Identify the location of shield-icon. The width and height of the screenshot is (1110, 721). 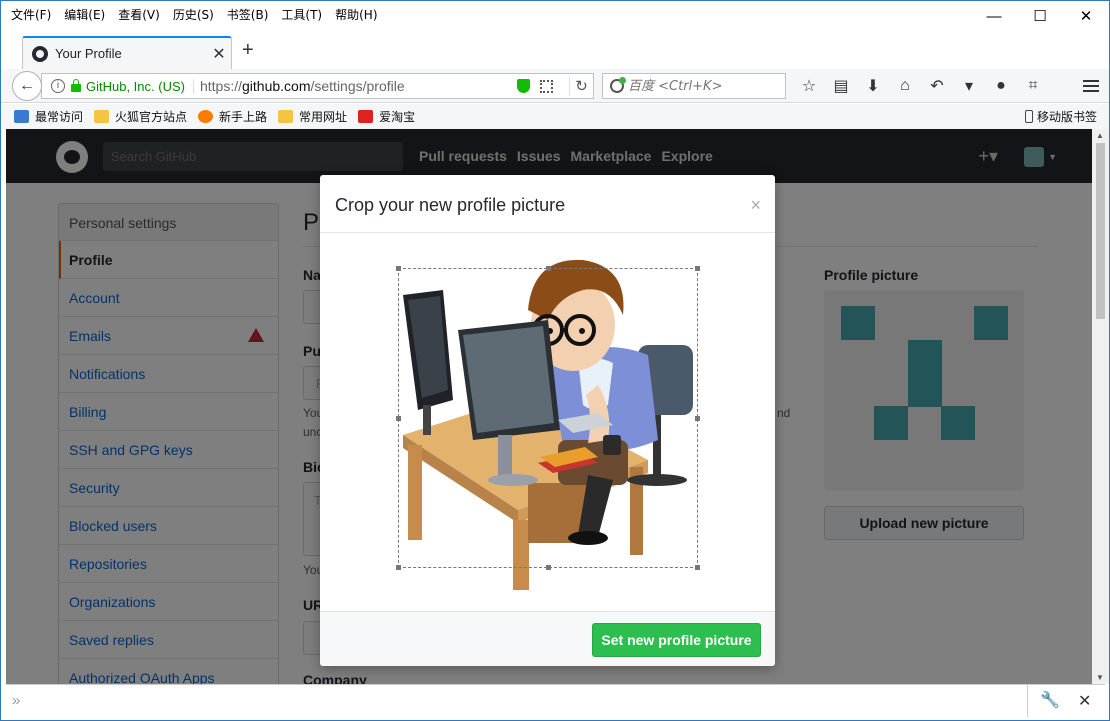
(523, 86).